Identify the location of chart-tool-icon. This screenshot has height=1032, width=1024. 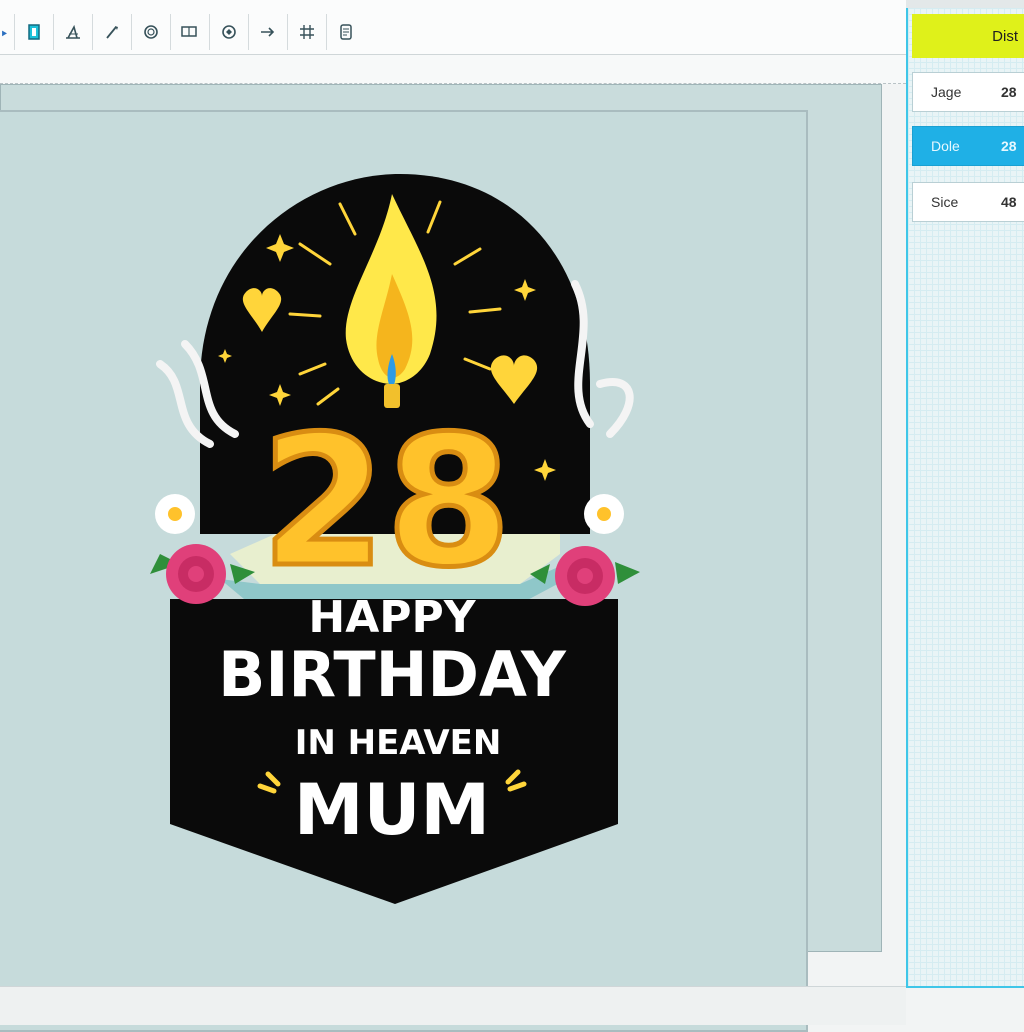
(73, 32).